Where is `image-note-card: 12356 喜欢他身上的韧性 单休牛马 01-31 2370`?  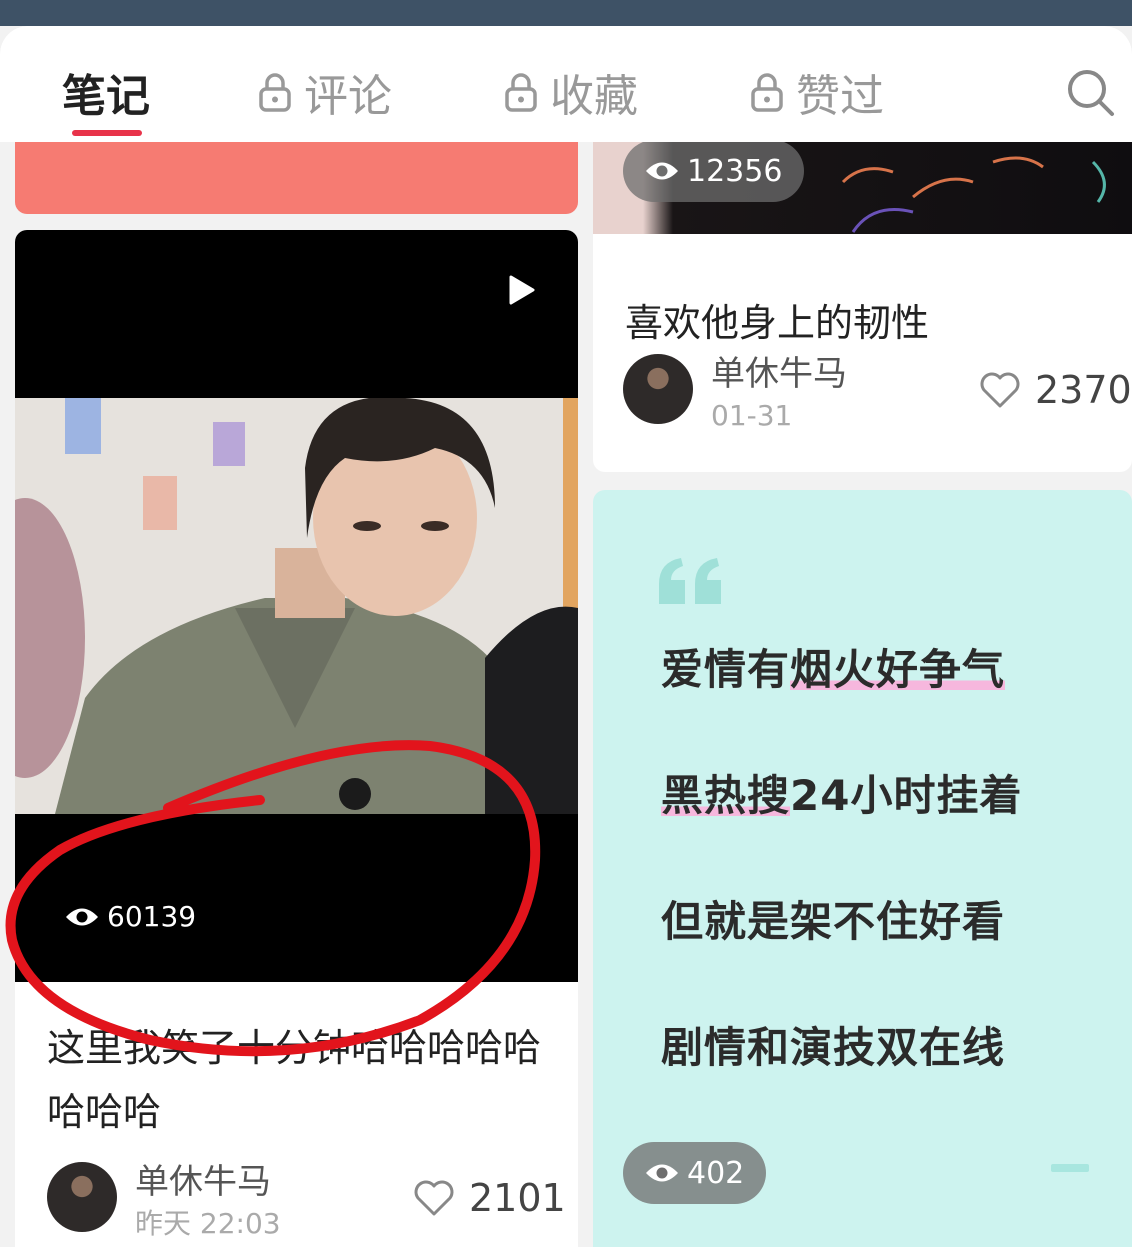 image-note-card: 12356 喜欢他身上的韧性 单休牛马 01-31 2370 is located at coordinates (862, 307).